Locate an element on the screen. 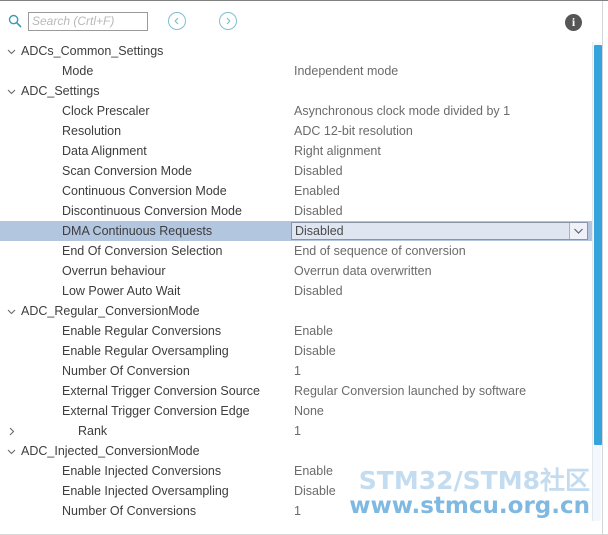  tree-item-row: Resolution ADC 12-bit resolution is located at coordinates (304, 131).